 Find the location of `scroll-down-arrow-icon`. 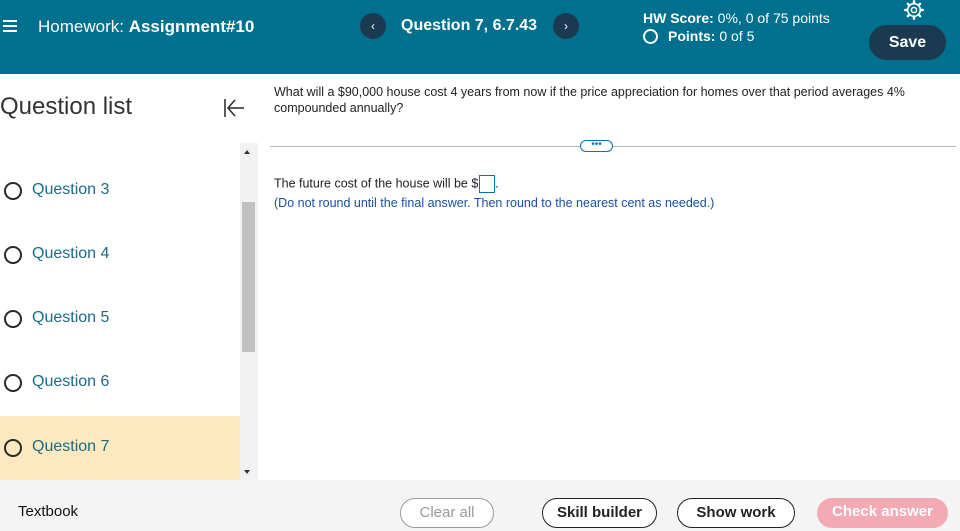

scroll-down-arrow-icon is located at coordinates (247, 472).